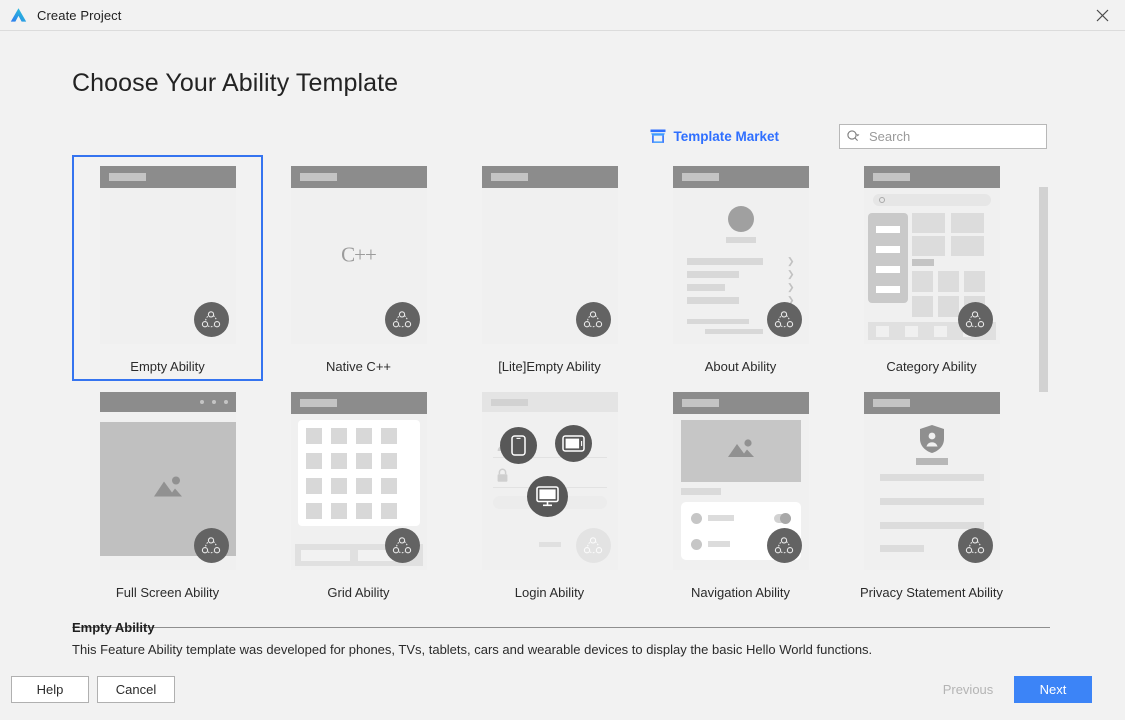 Image resolution: width=1125 pixels, height=720 pixels. I want to click on template-label: [Lite]Empty Ability, so click(549, 366).